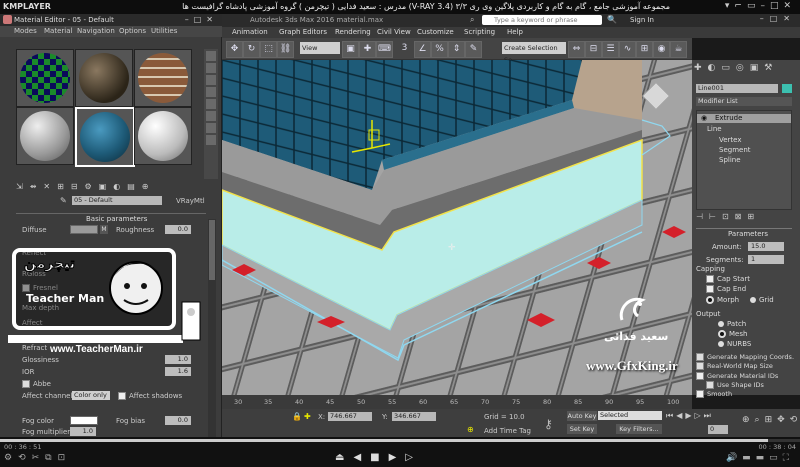 This screenshot has height=467, width=800. I want to click on patch-radio, so click(721, 324).